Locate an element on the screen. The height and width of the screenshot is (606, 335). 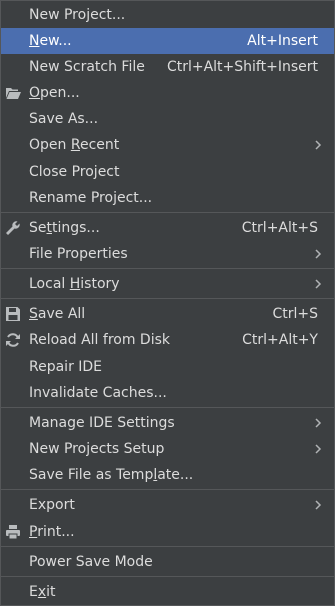
menu-item-label: Open Recent is located at coordinates (74, 145).